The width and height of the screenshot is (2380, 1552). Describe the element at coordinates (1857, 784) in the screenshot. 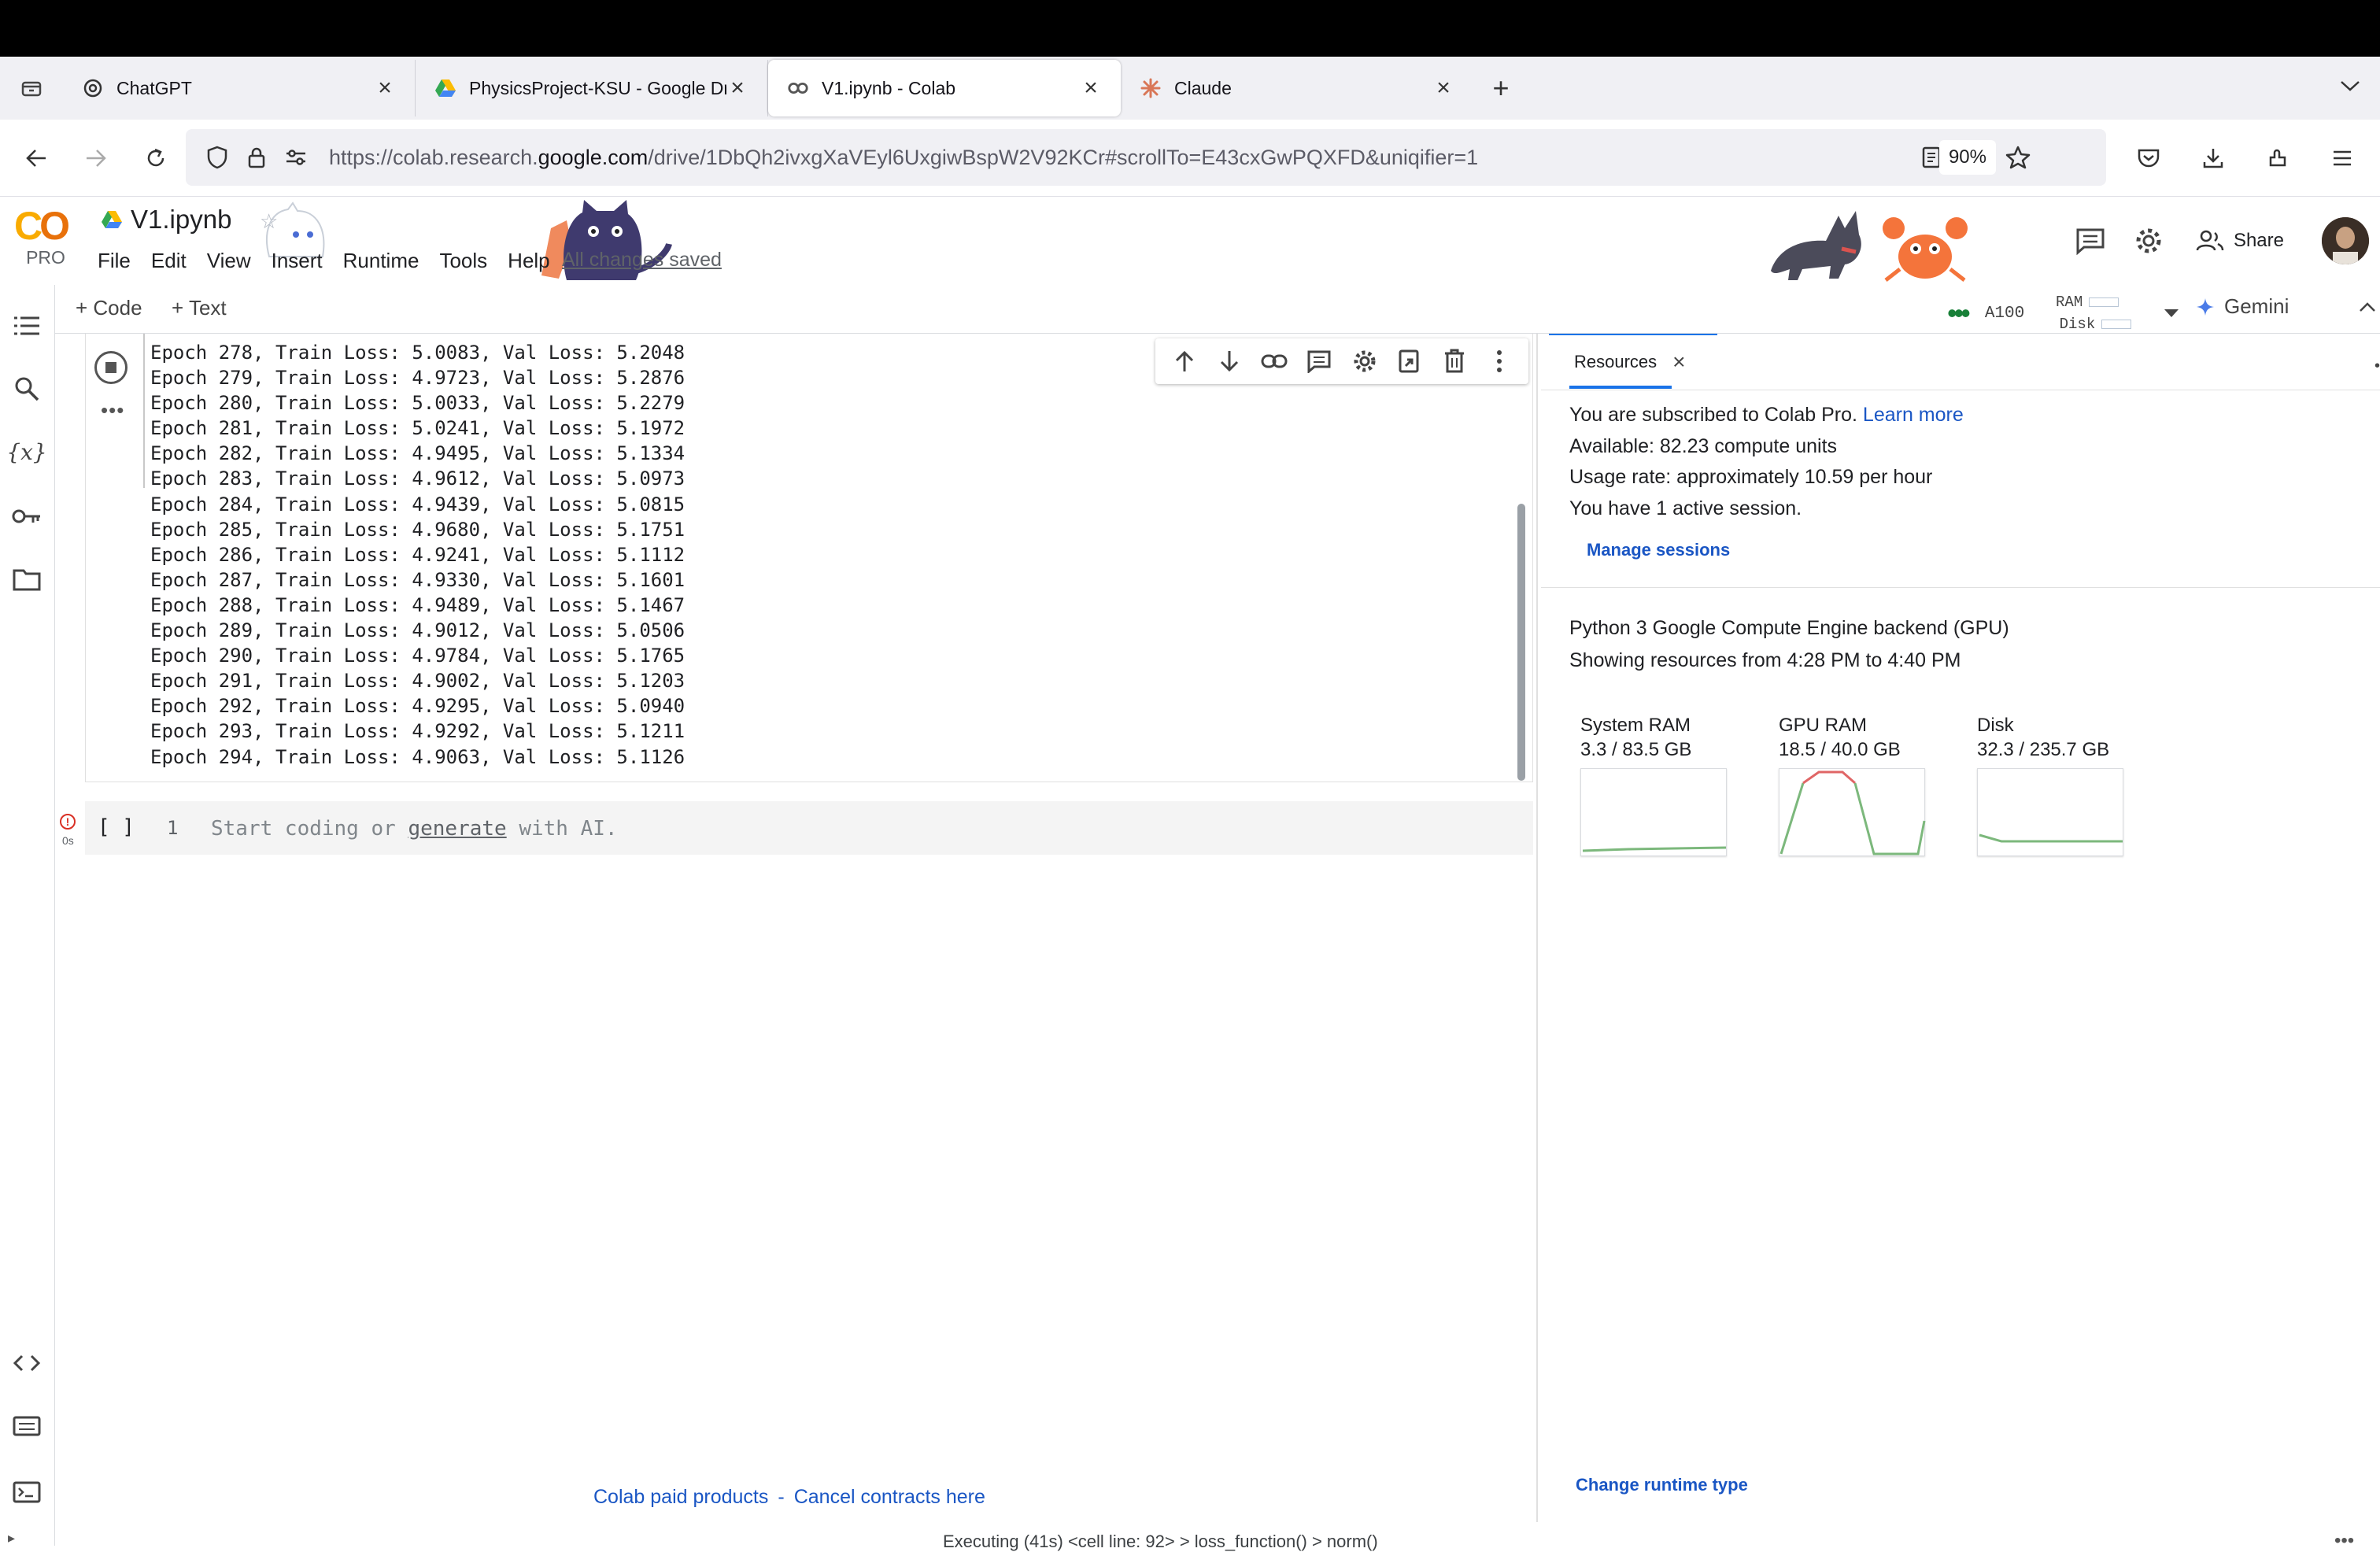

I see `gpu-ram-gauge: GPU RAM 18.5 / 40.0 GB` at that location.